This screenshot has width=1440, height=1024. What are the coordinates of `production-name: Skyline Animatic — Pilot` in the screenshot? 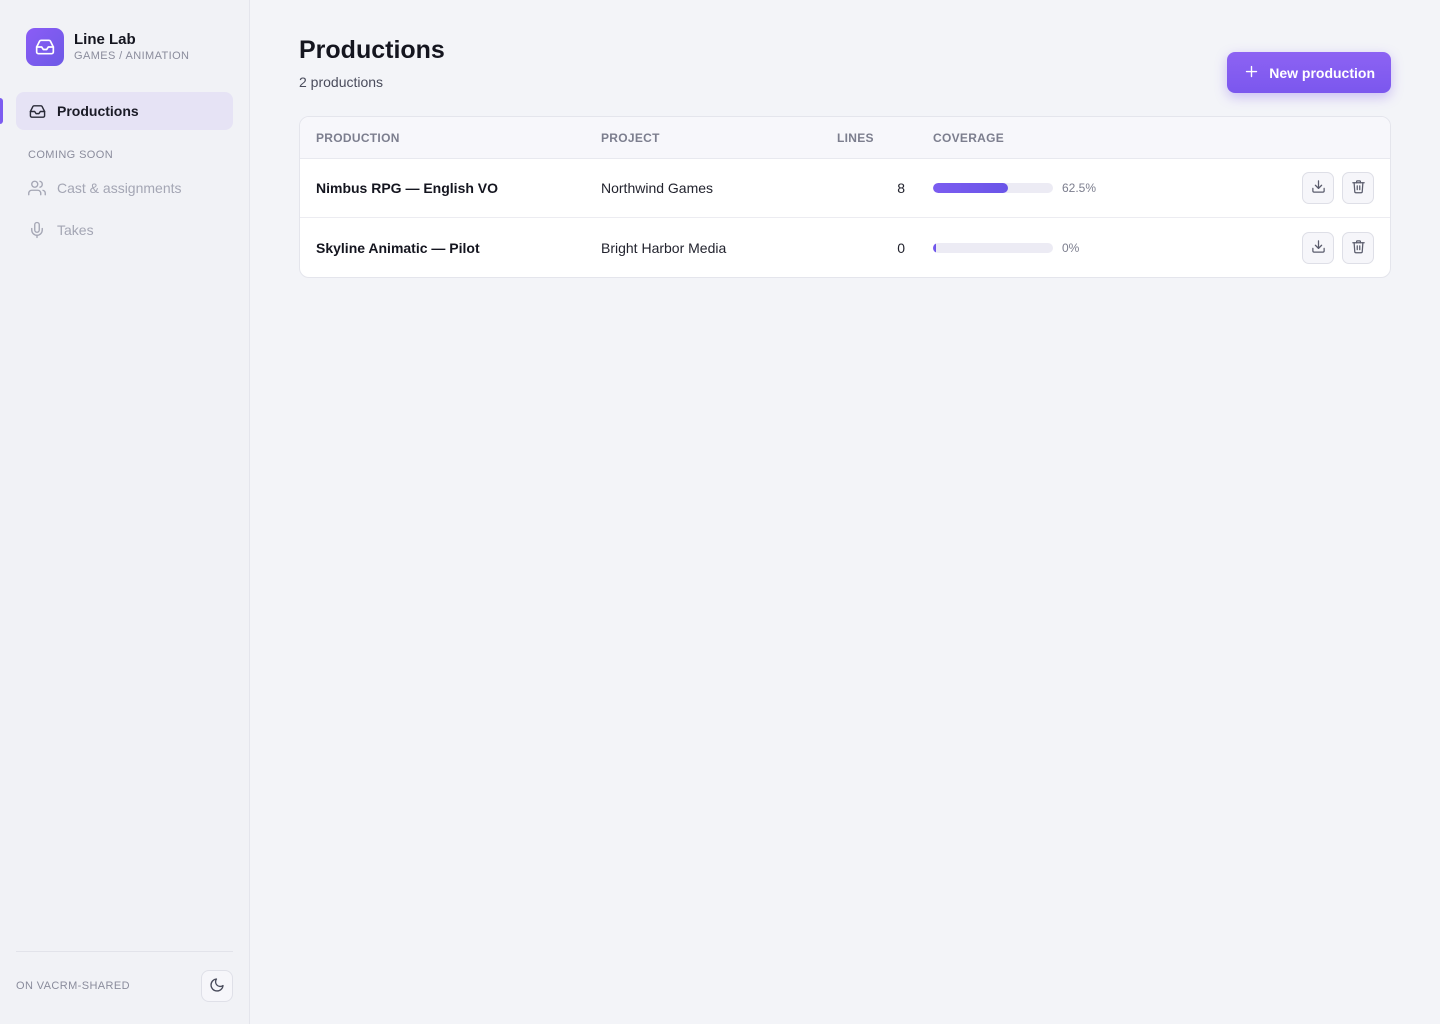 It's located at (450, 248).